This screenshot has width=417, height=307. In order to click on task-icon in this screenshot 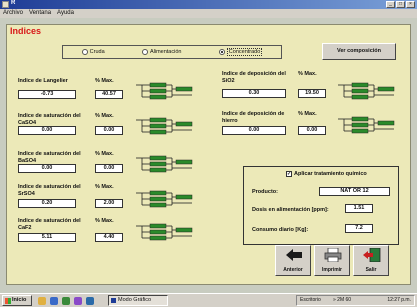, I will do `click(113, 300)`.